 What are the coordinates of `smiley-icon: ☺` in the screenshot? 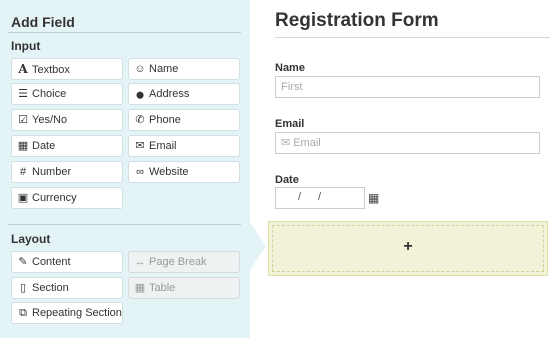 It's located at (140, 69).